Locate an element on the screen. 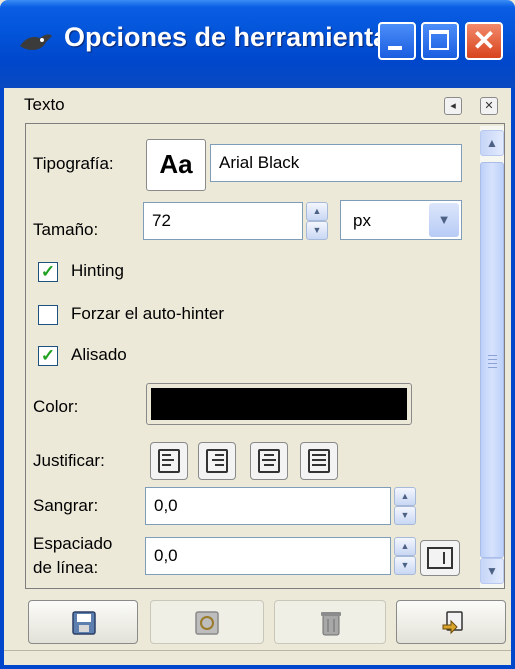 The height and width of the screenshot is (669, 515). indent-input: 0,0 is located at coordinates (268, 506).